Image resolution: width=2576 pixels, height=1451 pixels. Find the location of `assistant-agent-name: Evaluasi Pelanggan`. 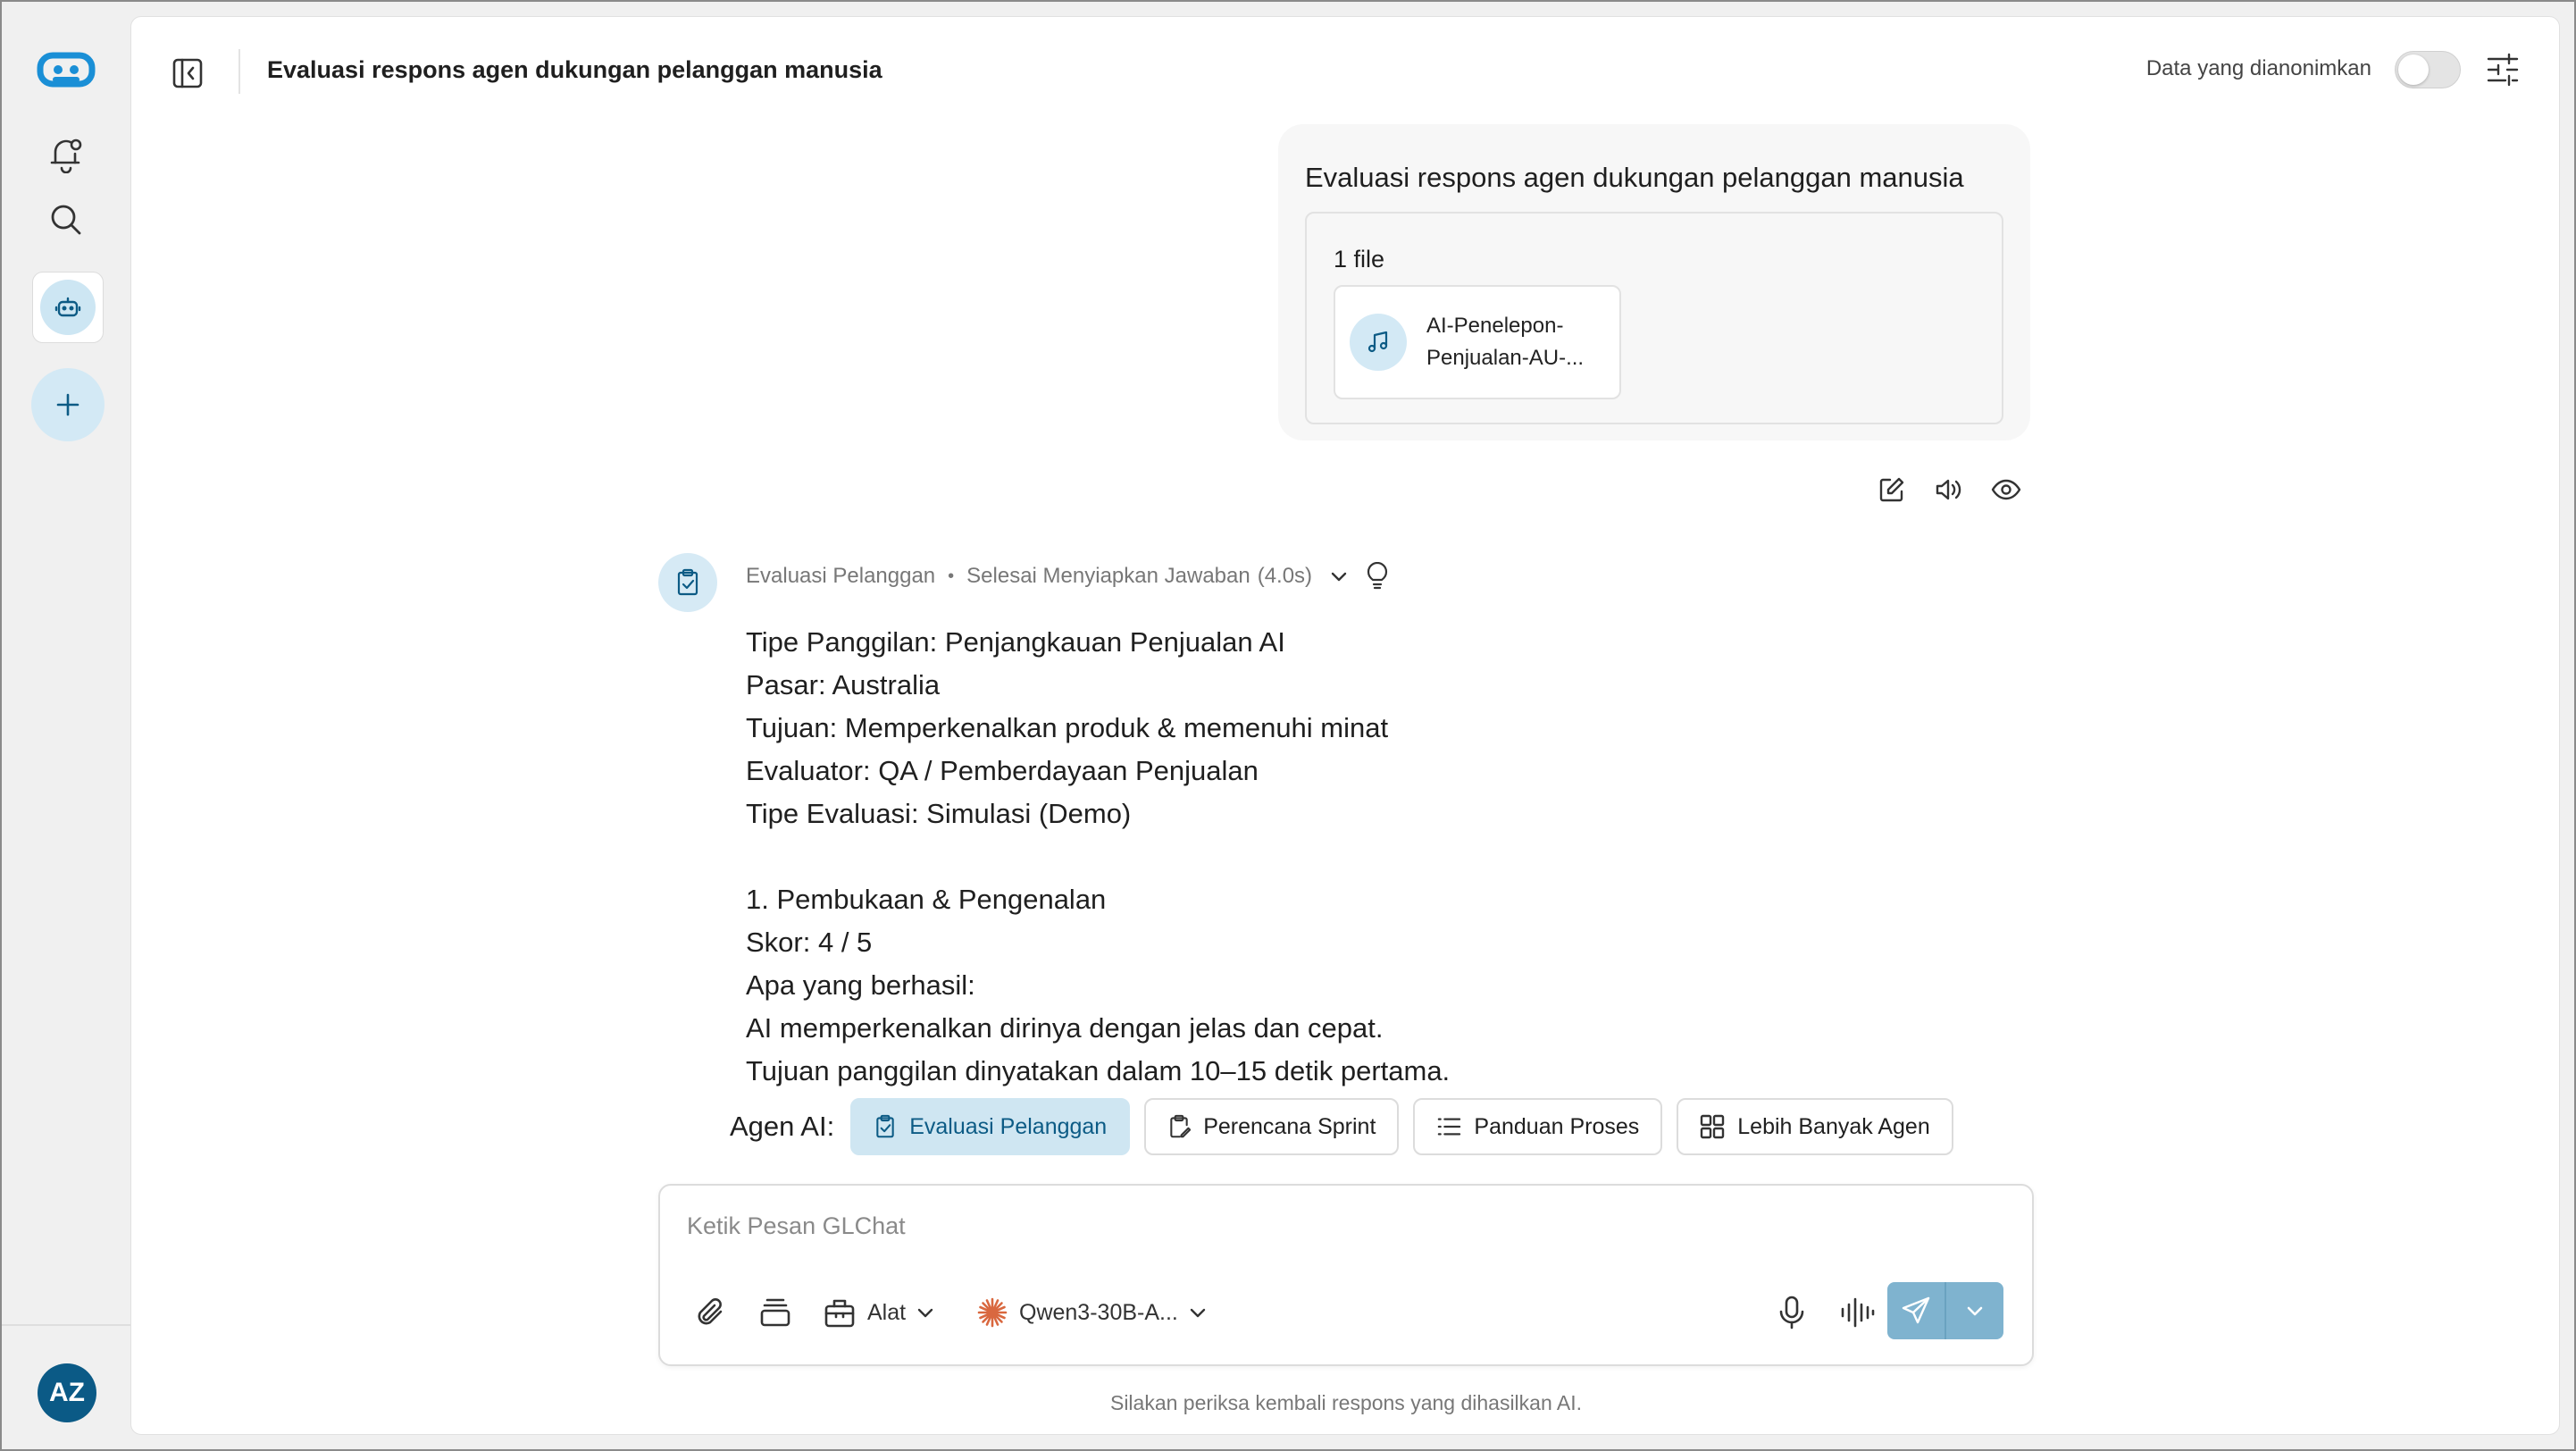

assistant-agent-name: Evaluasi Pelanggan is located at coordinates (841, 576).